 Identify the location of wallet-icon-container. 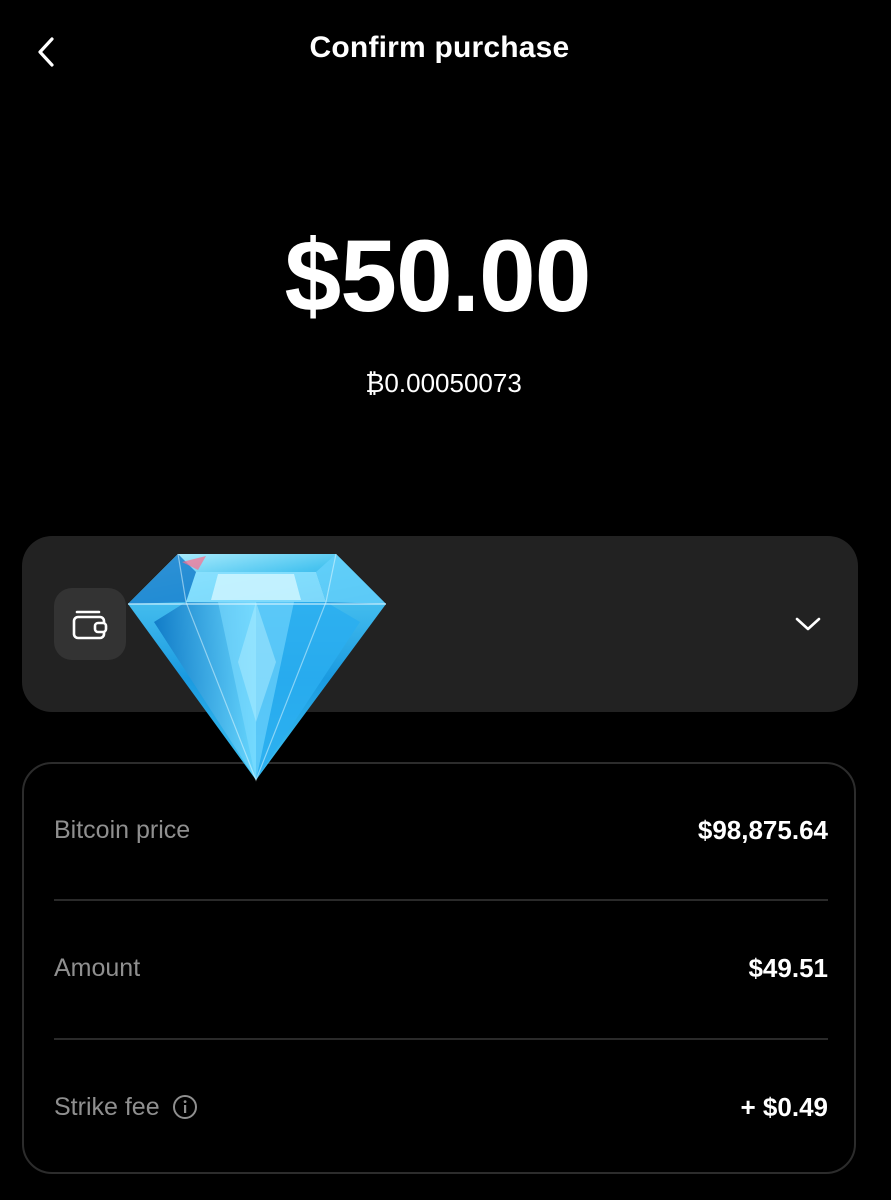
(90, 624).